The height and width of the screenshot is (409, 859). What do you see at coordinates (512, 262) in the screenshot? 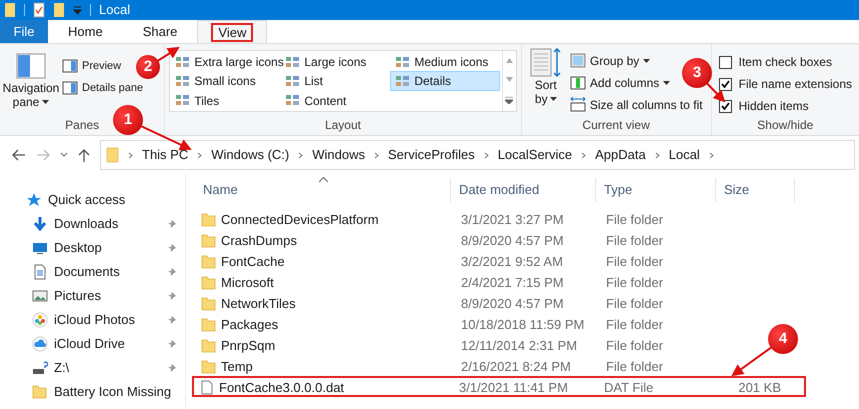
I see `date-modified: 3/2/2021 9:52 AM` at bounding box center [512, 262].